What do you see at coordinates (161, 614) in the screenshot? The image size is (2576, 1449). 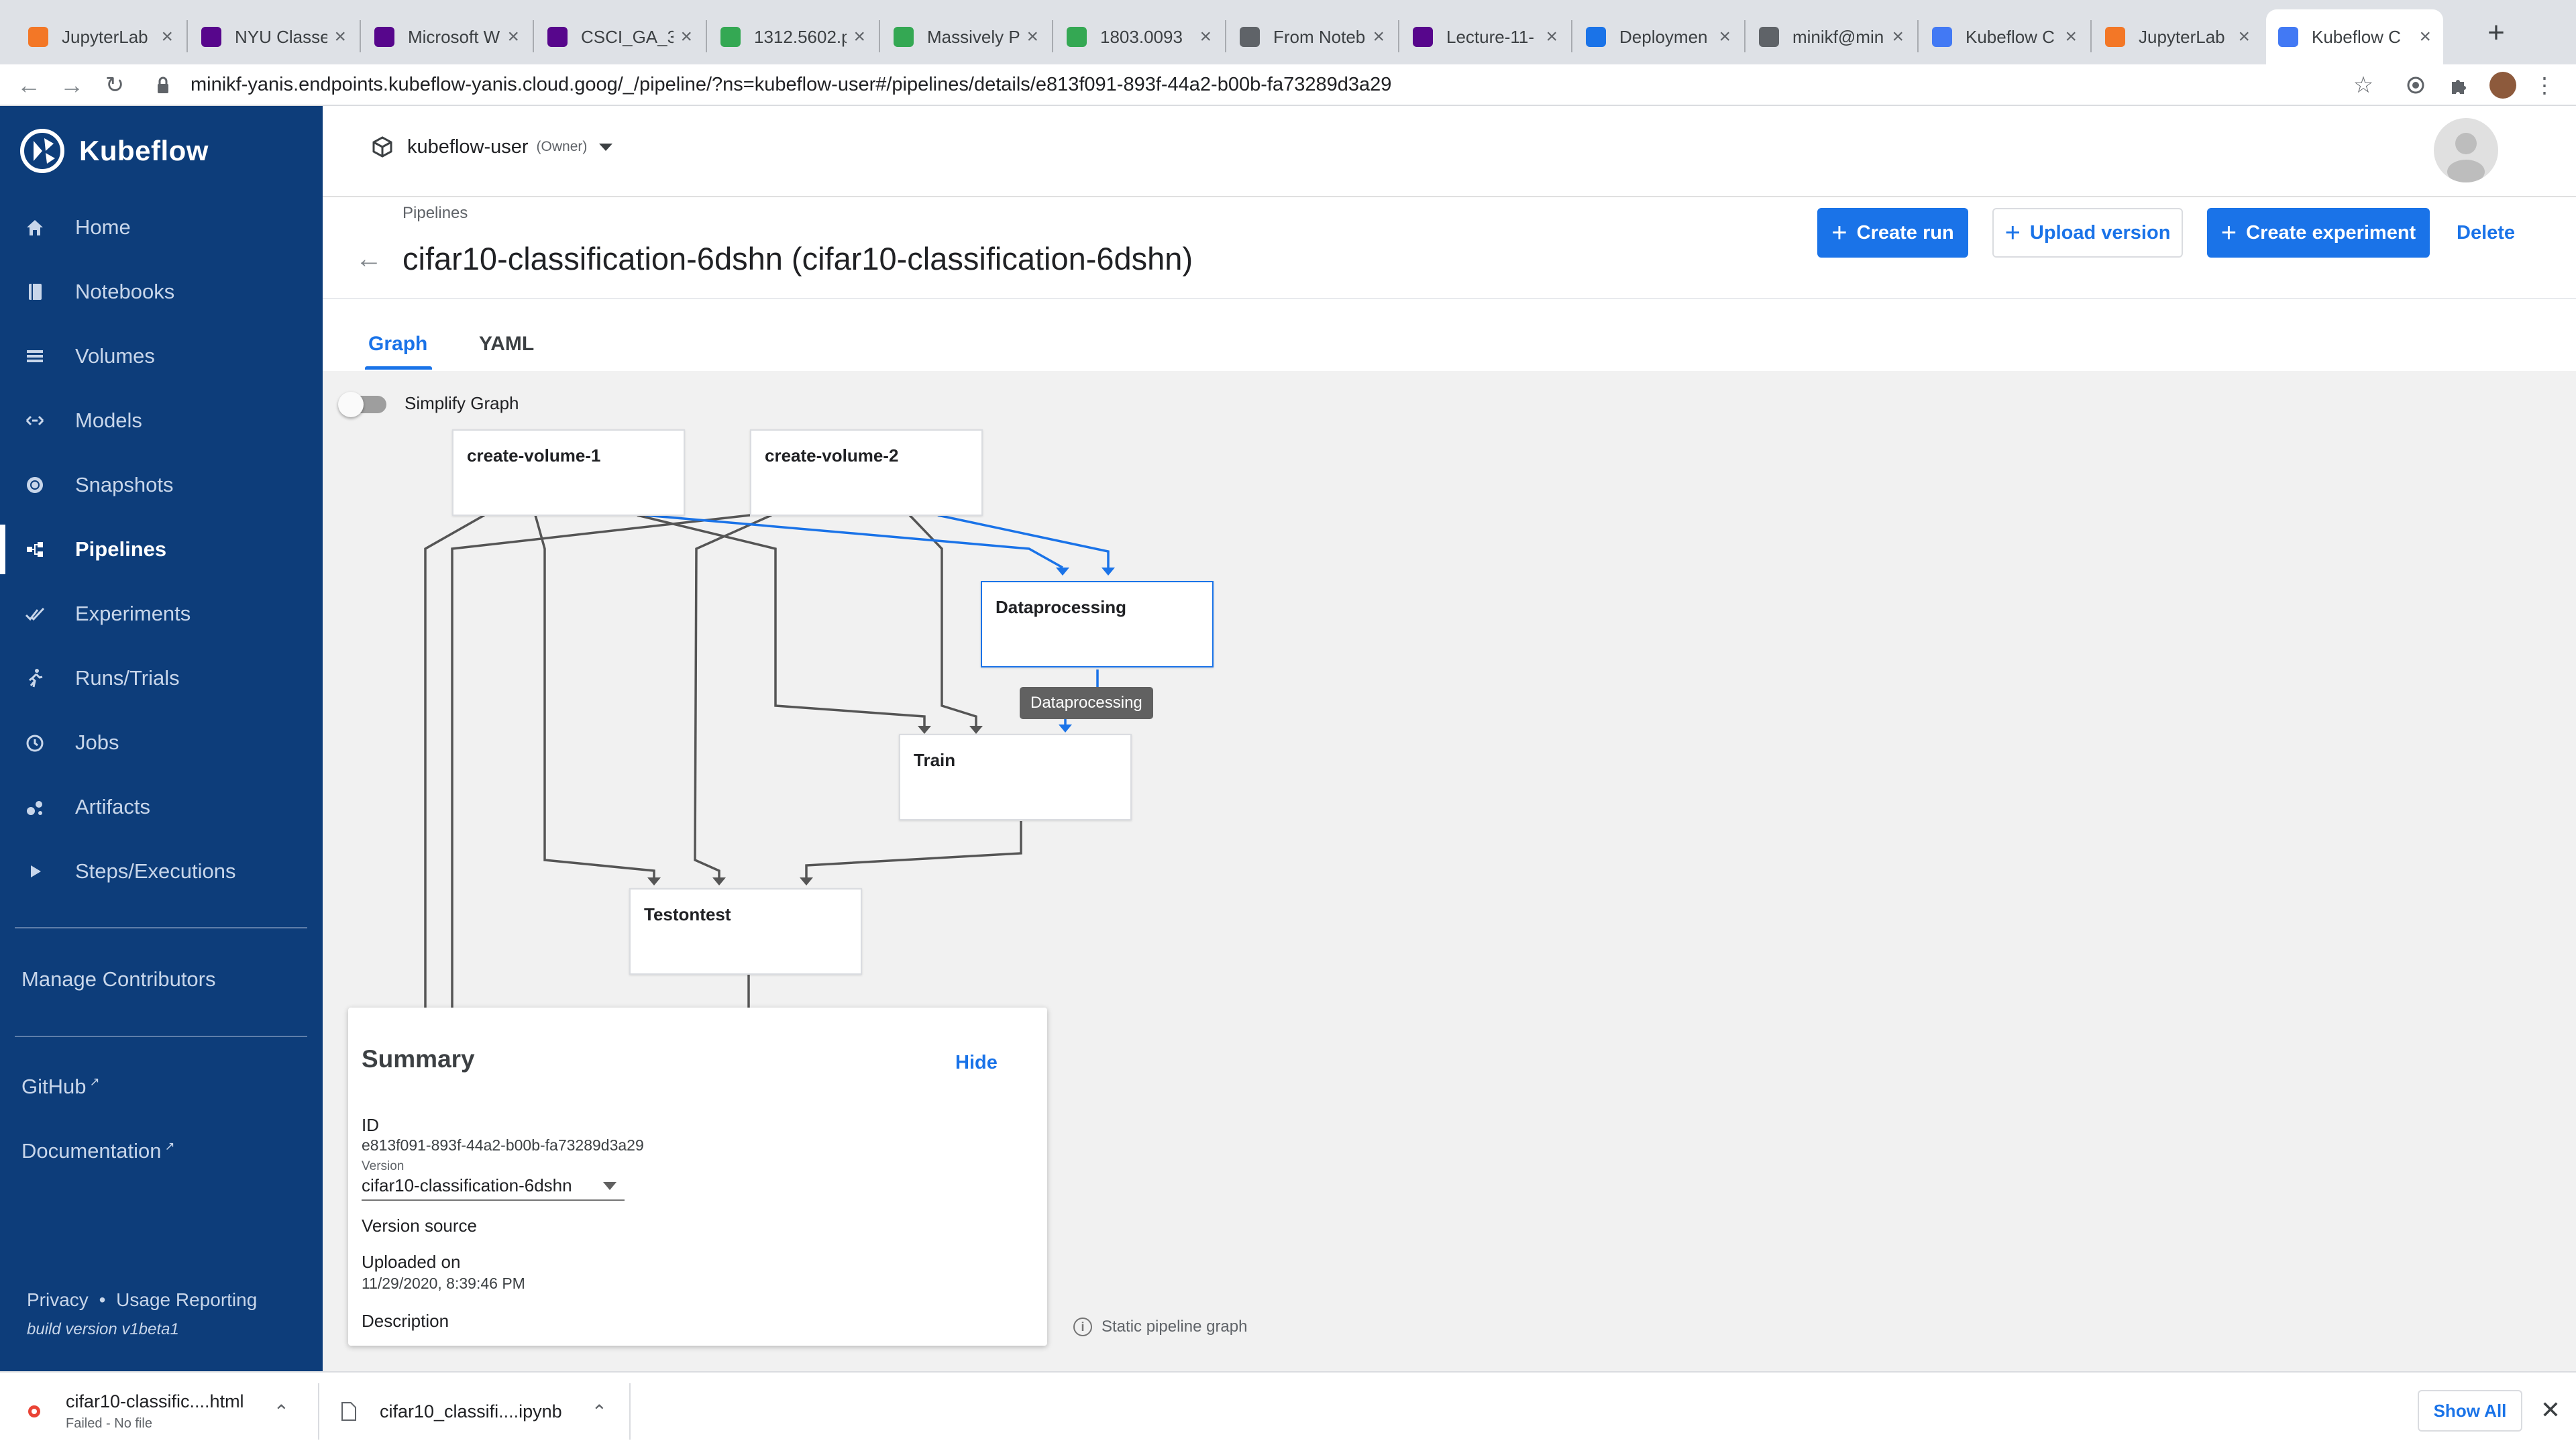 I see `sidebar-item-experiments: Experiments` at bounding box center [161, 614].